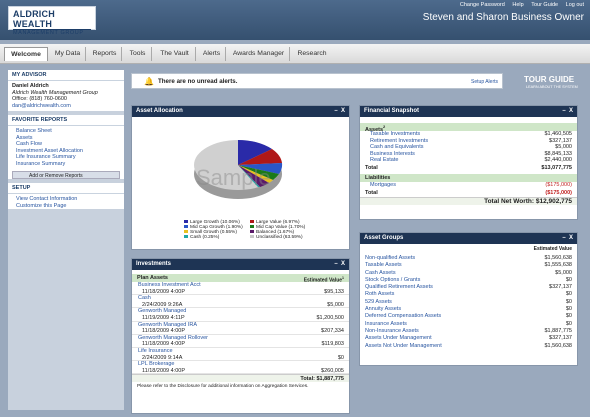 The height and width of the screenshot is (417, 590). What do you see at coordinates (175, 54) in the screenshot?
I see `tab-the-vault: The Vault` at bounding box center [175, 54].